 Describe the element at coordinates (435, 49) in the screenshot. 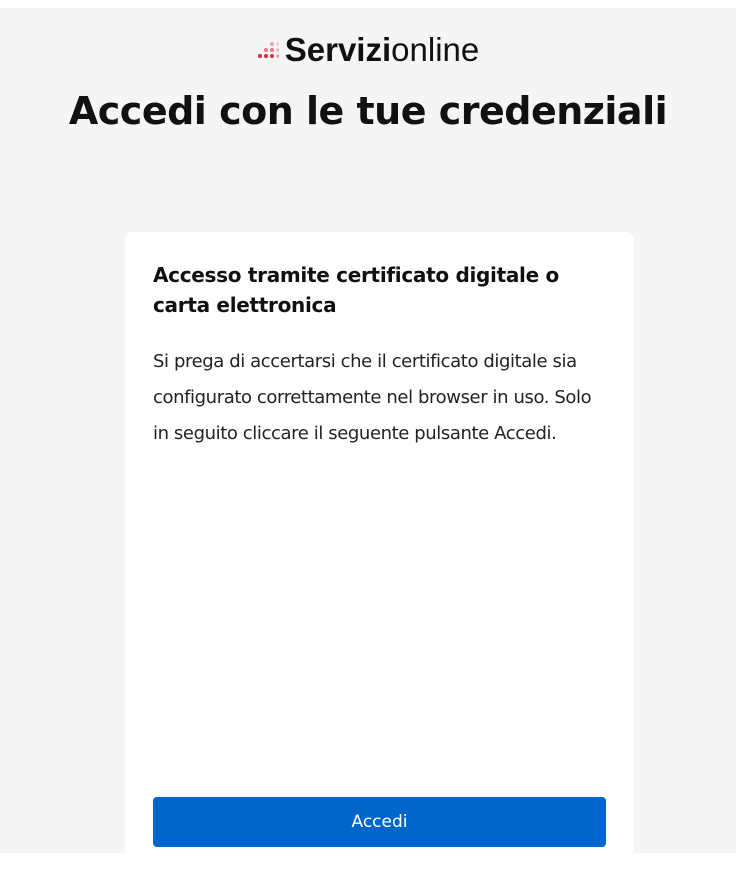

I see `logo-text-light: online` at that location.